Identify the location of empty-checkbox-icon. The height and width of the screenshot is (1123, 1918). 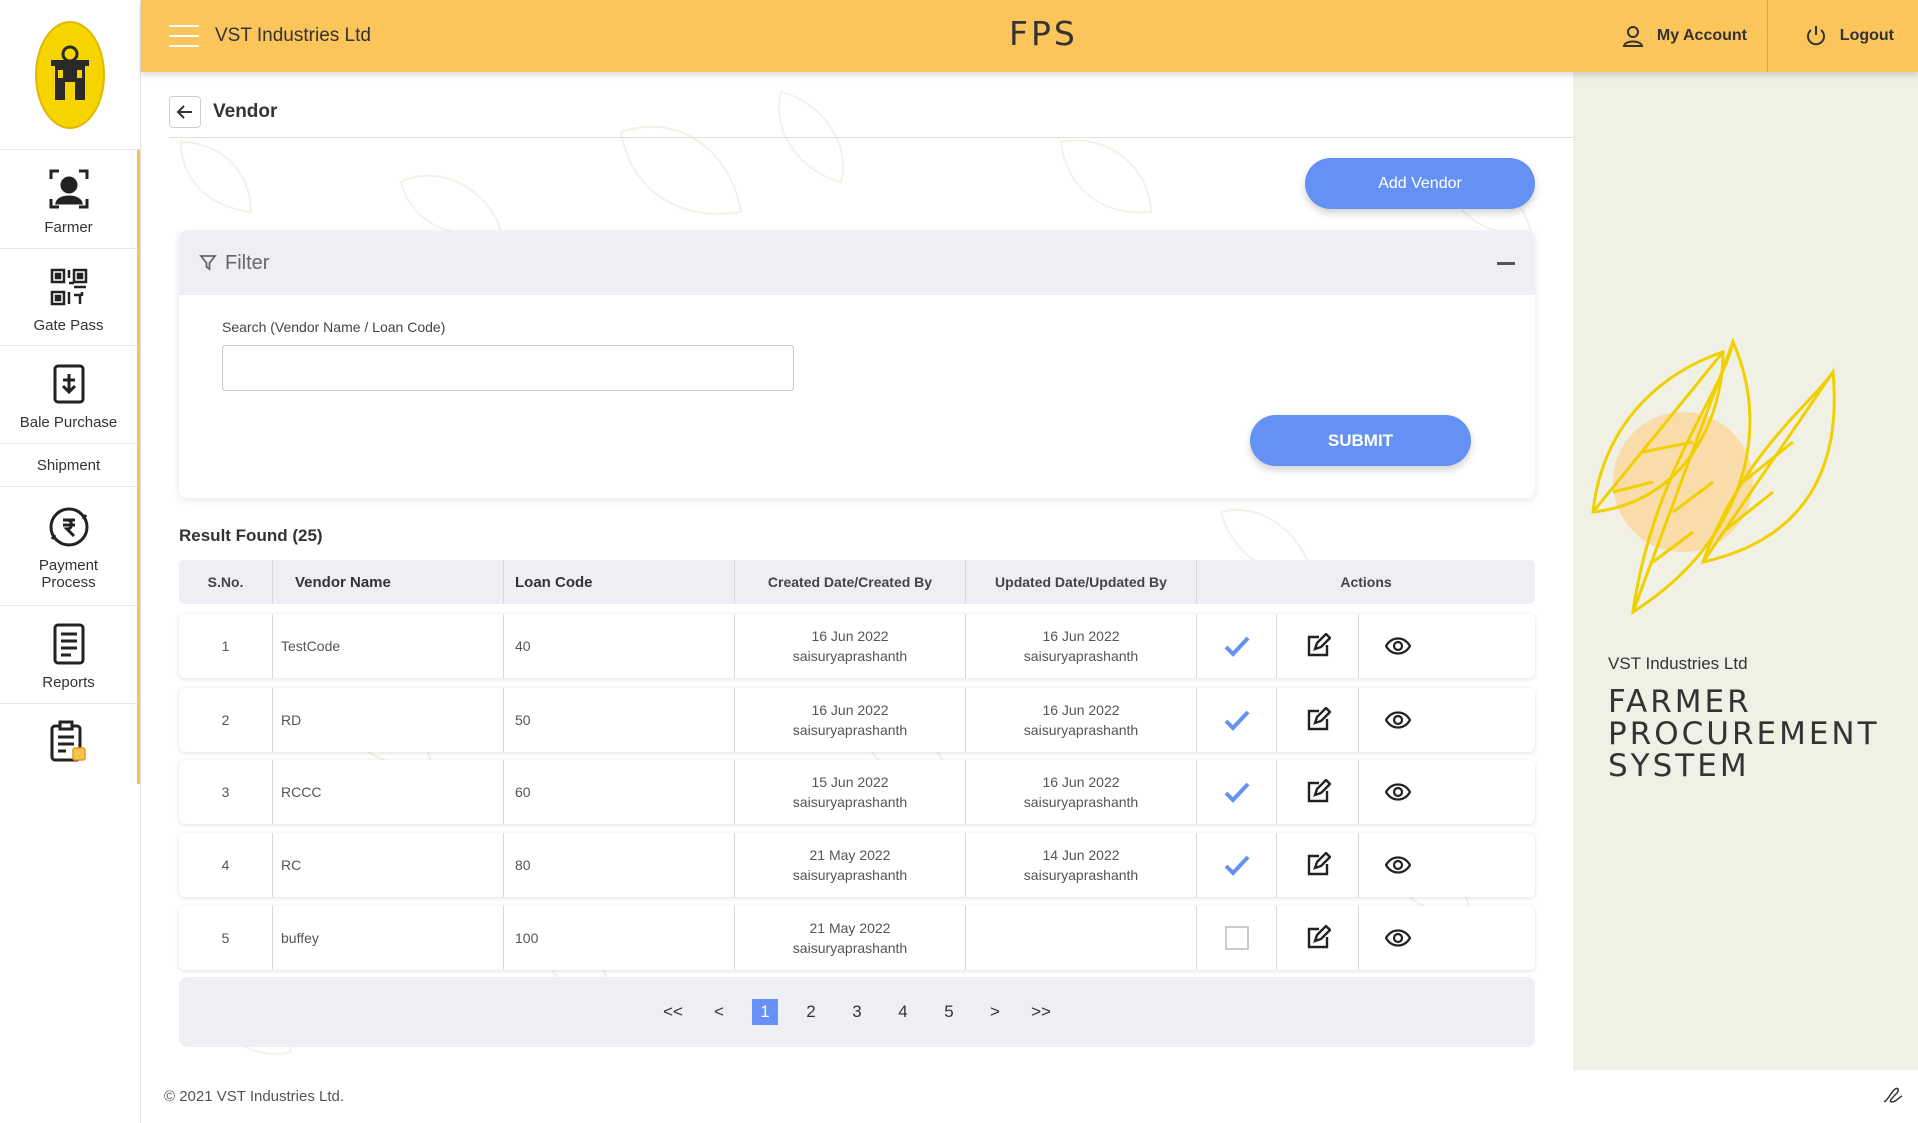
(1236, 938).